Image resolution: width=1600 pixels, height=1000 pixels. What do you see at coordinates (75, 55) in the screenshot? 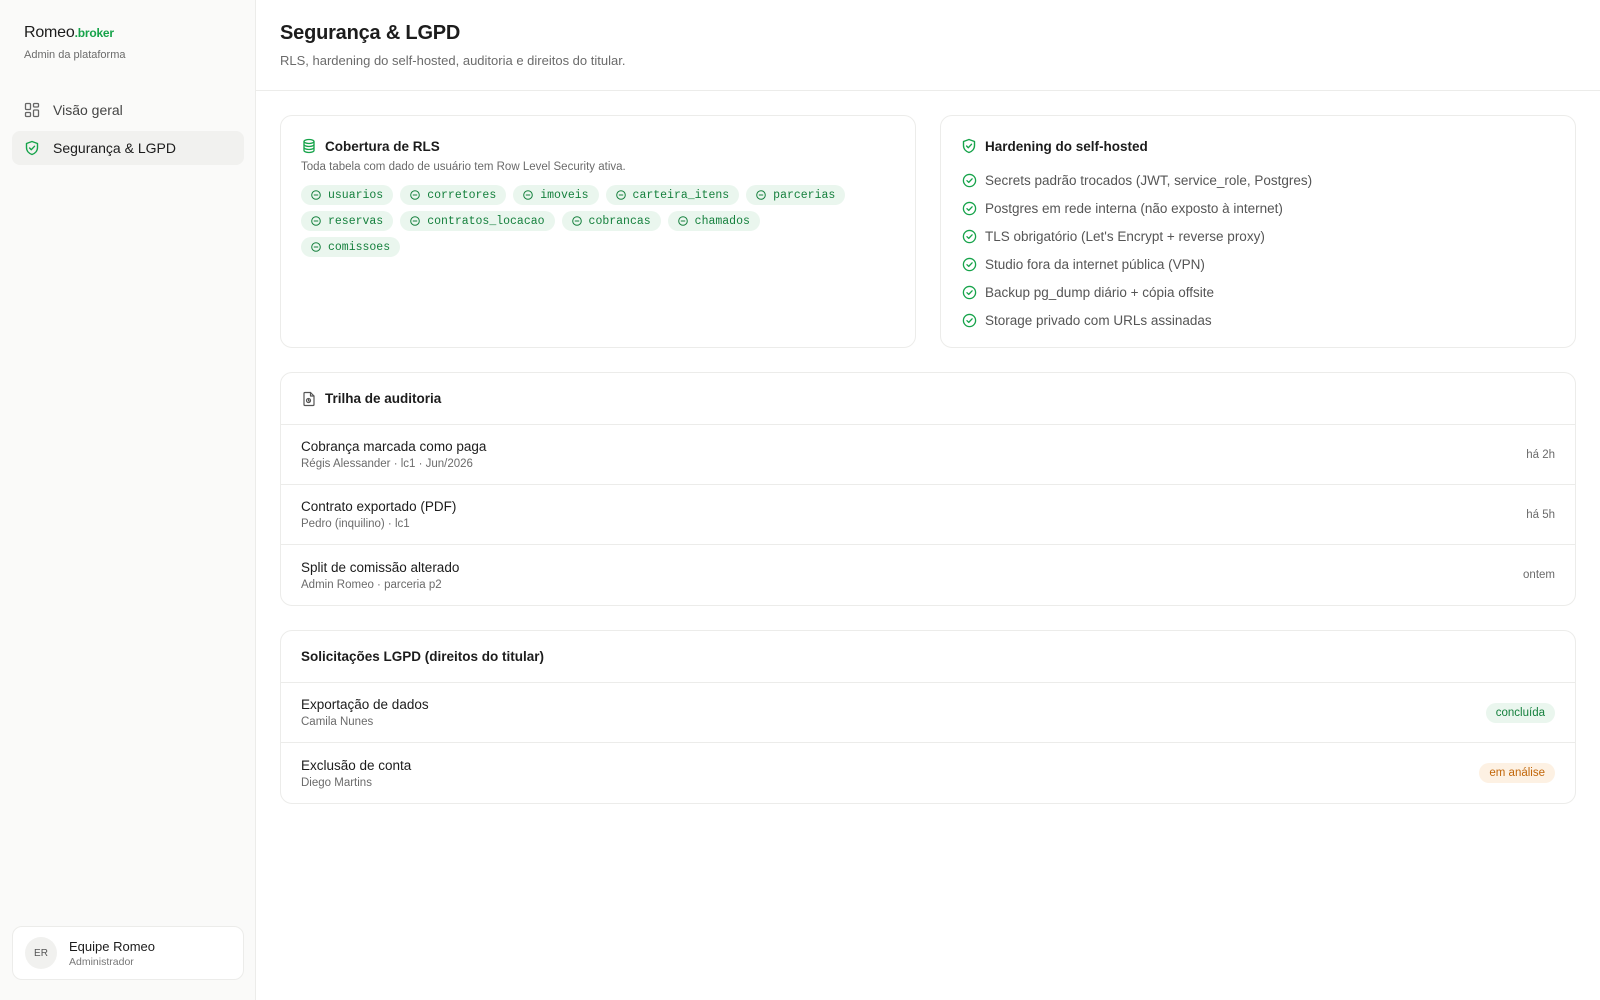
I see `brand-subtitle: Admin da plataforma` at bounding box center [75, 55].